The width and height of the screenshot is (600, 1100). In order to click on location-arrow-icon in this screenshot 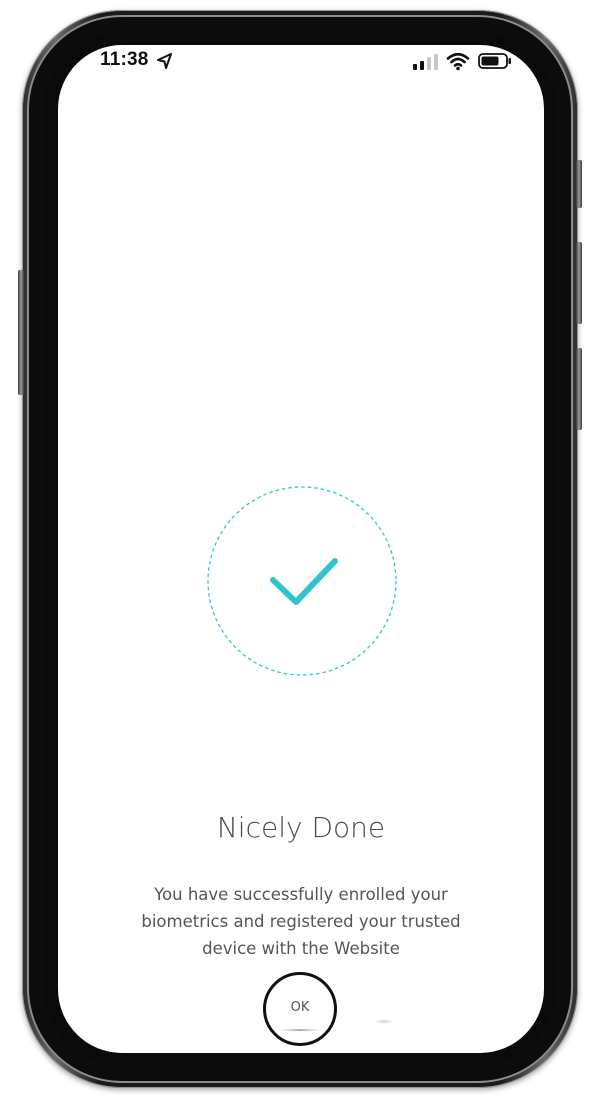, I will do `click(164, 61)`.